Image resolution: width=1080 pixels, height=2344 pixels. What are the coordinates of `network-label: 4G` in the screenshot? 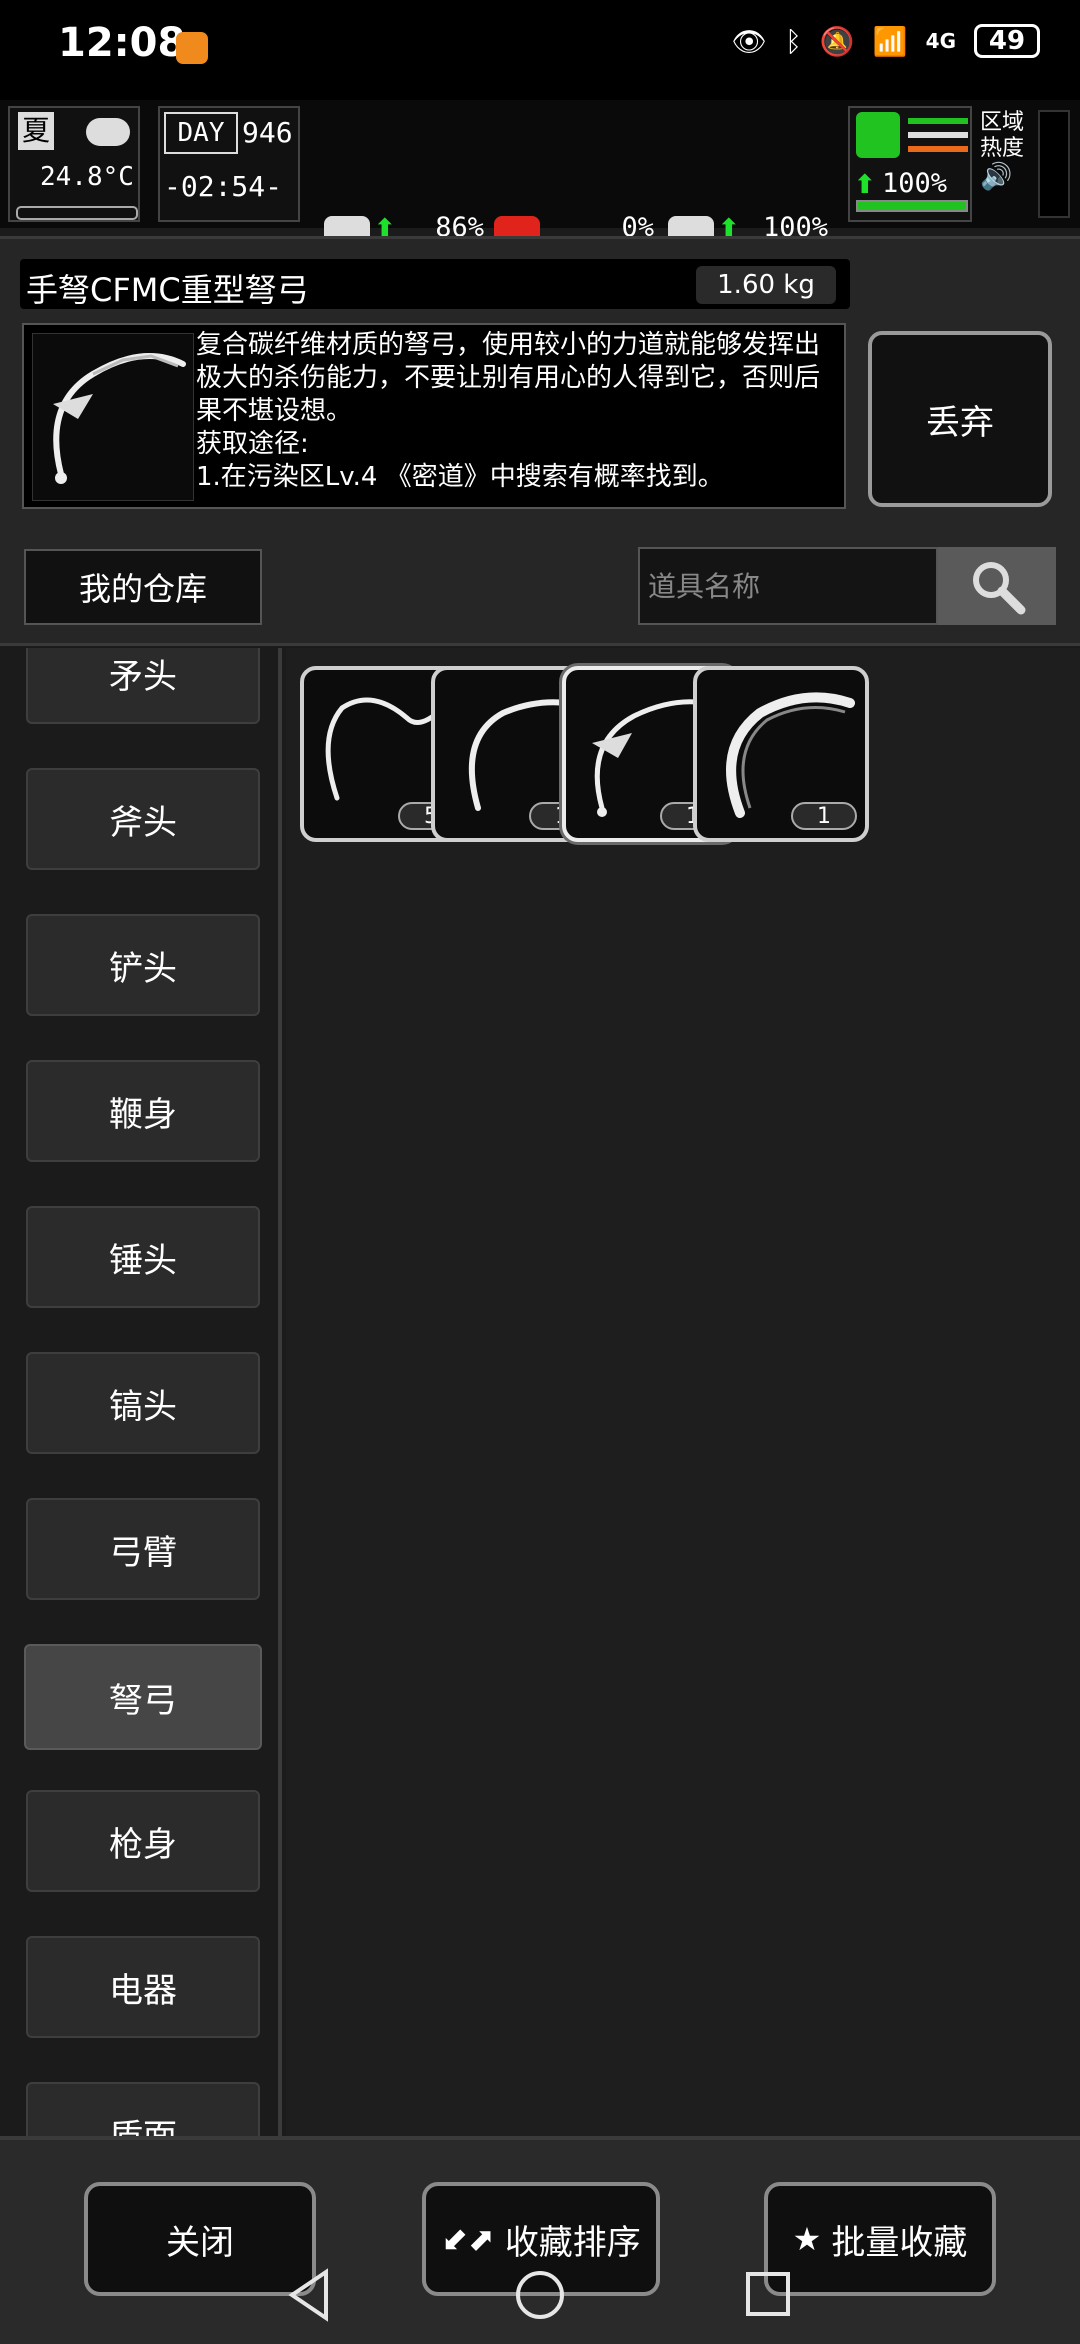 It's located at (940, 41).